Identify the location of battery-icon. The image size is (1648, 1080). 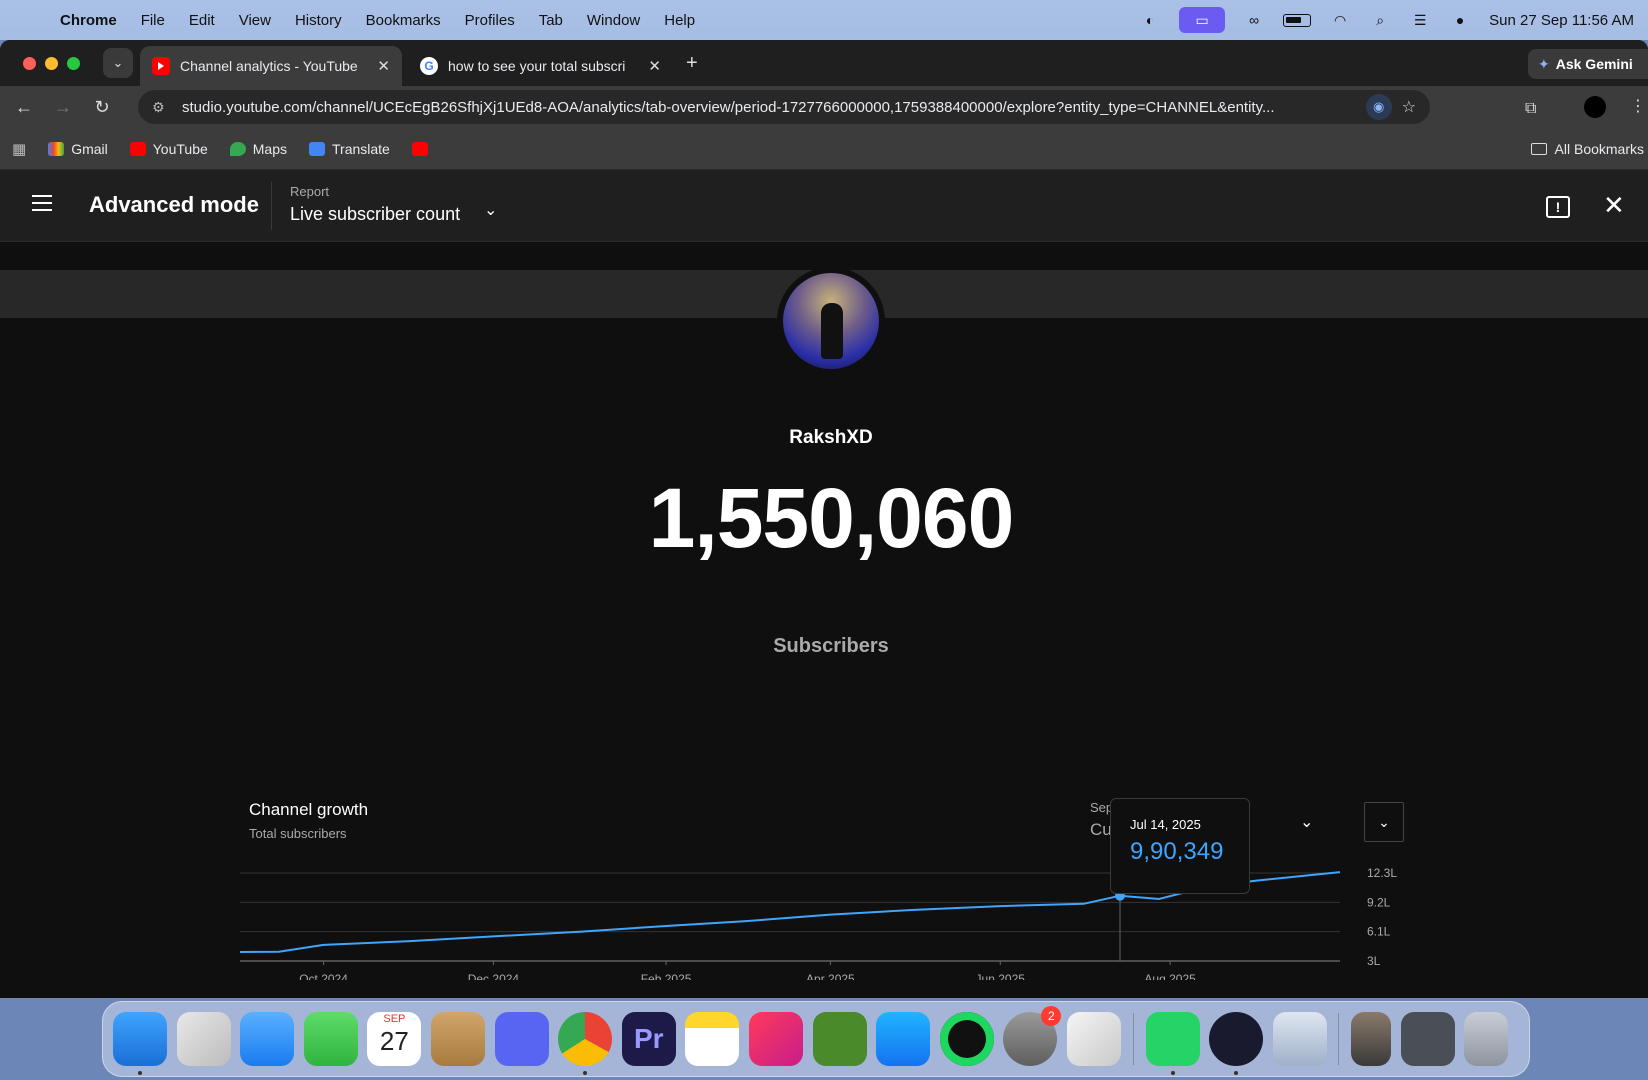
(1297, 20).